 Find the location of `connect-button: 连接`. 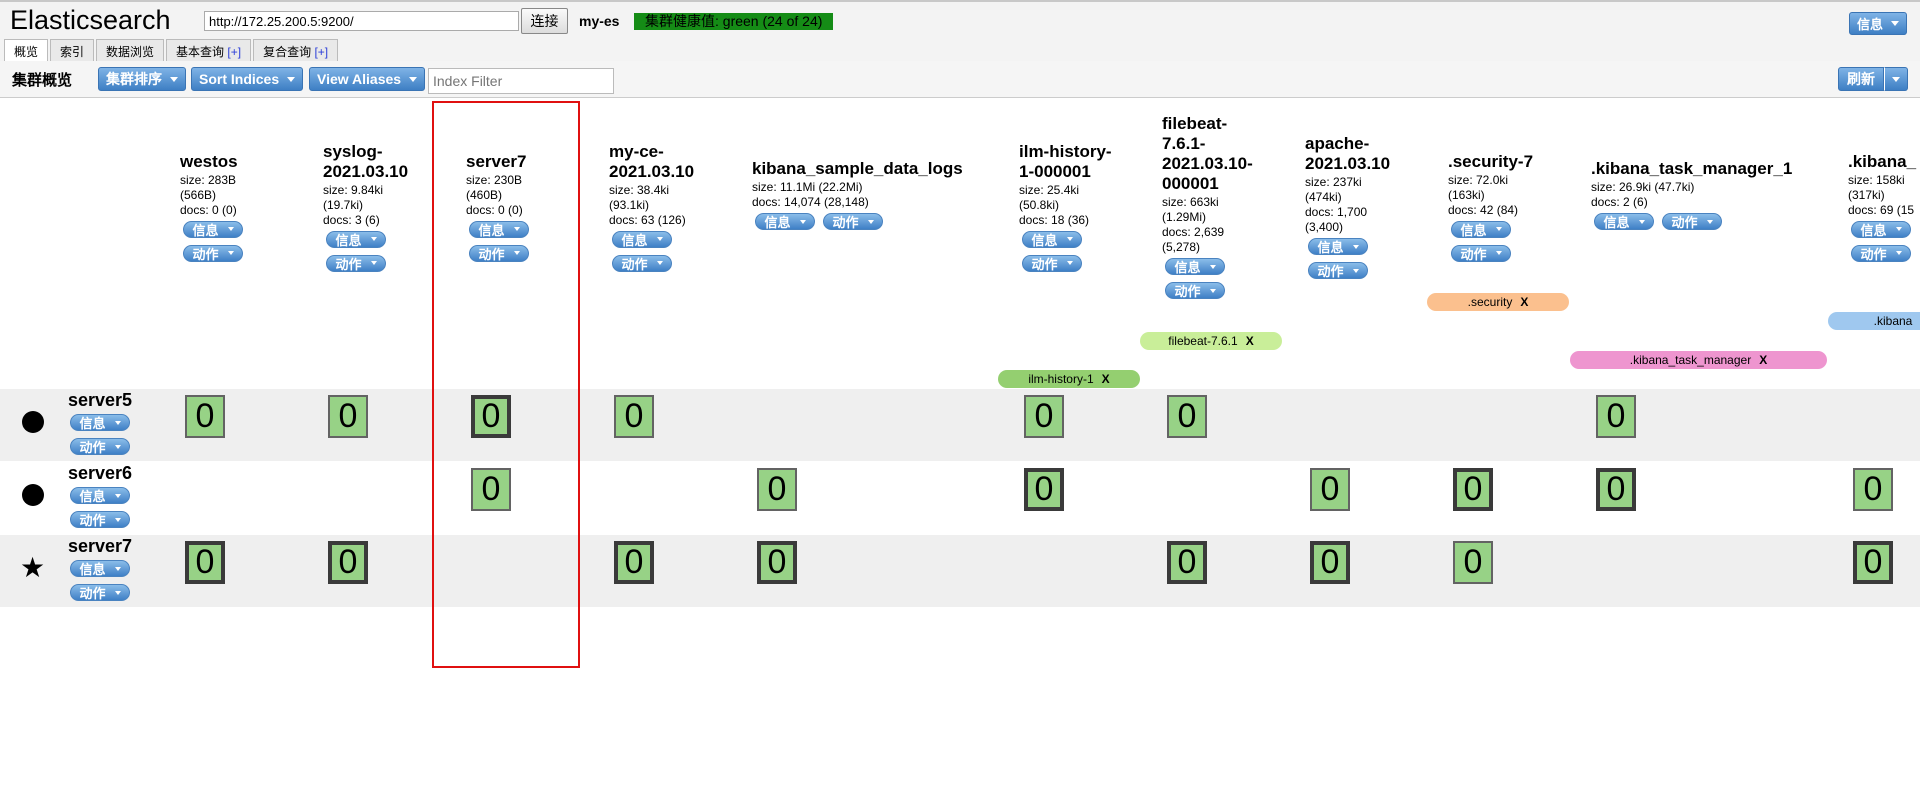

connect-button: 连接 is located at coordinates (544, 21).